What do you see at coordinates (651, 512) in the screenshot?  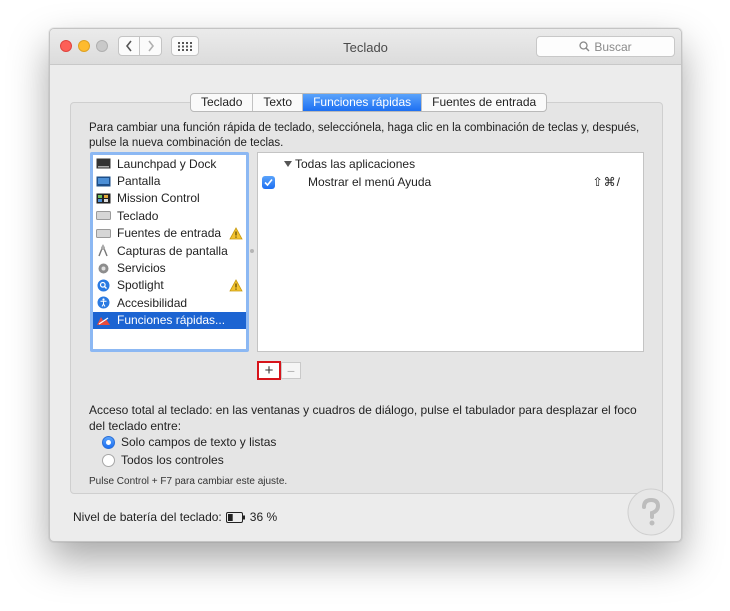 I see `logo-watermark-icon` at bounding box center [651, 512].